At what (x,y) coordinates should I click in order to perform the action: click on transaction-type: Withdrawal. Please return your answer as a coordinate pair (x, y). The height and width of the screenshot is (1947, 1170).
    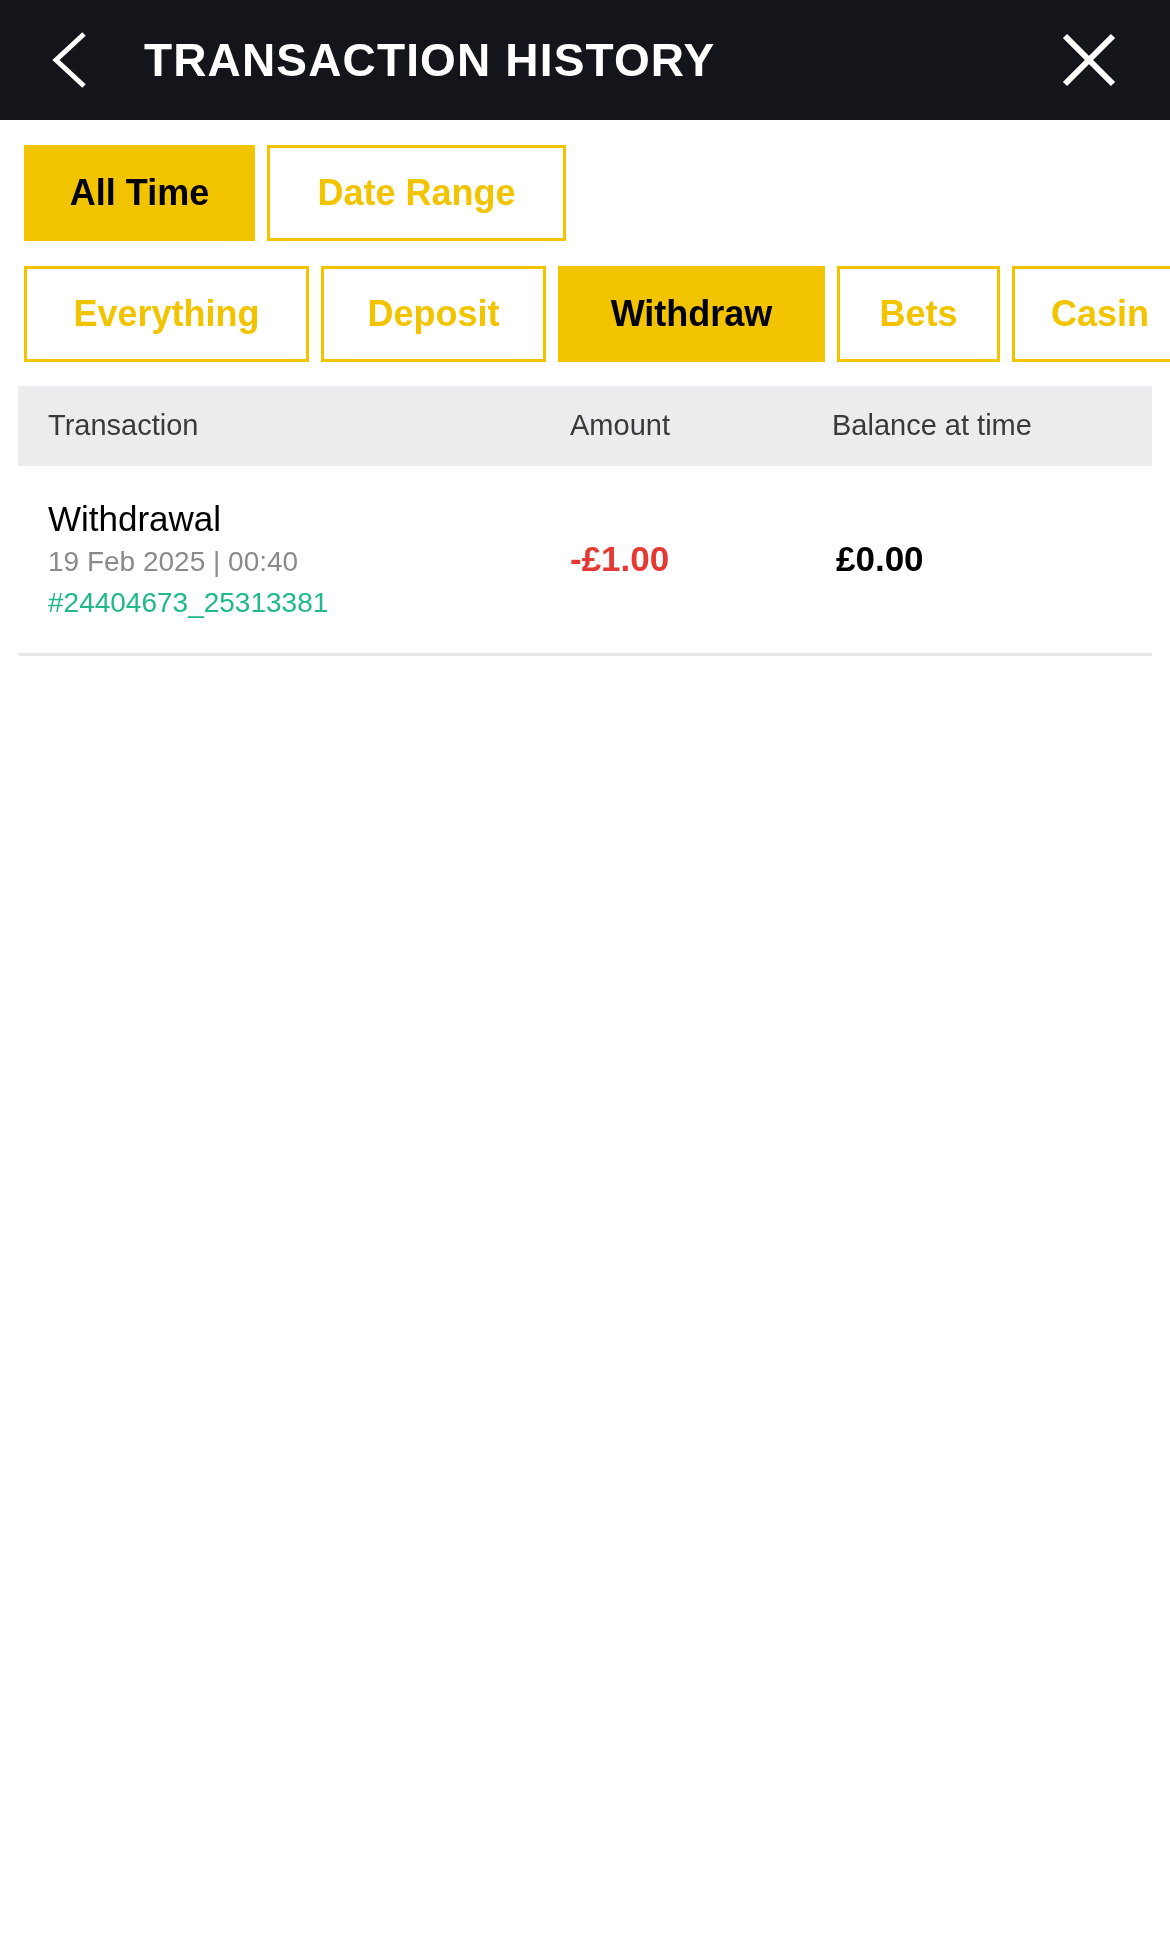
    Looking at the image, I should click on (135, 518).